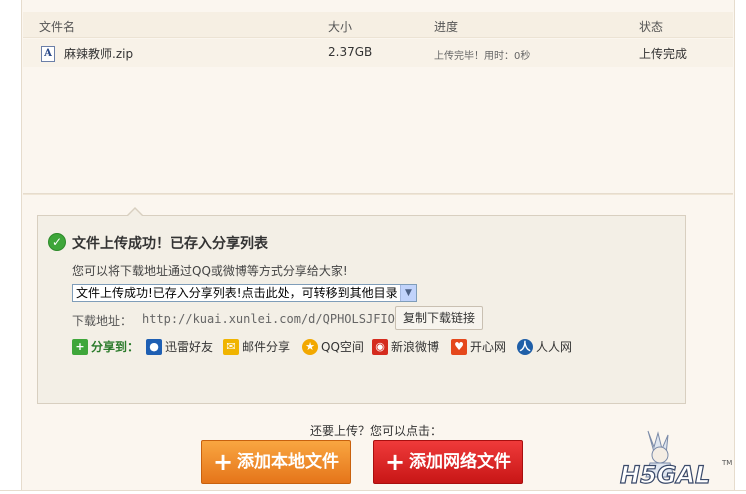 Image resolution: width=746 pixels, height=494 pixels. I want to click on text-file-icon: A, so click(48, 54).